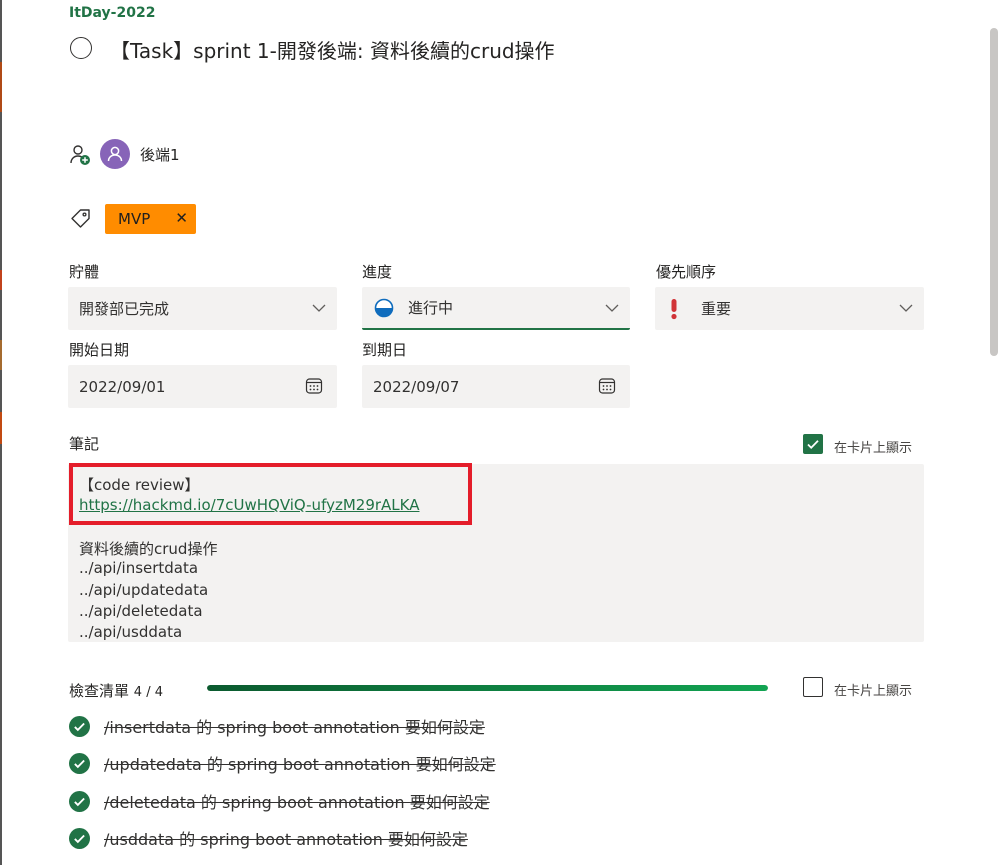 This screenshot has width=1000, height=865. Describe the element at coordinates (148, 549) in the screenshot. I see `notes-line: 資料後續的crud操作` at that location.